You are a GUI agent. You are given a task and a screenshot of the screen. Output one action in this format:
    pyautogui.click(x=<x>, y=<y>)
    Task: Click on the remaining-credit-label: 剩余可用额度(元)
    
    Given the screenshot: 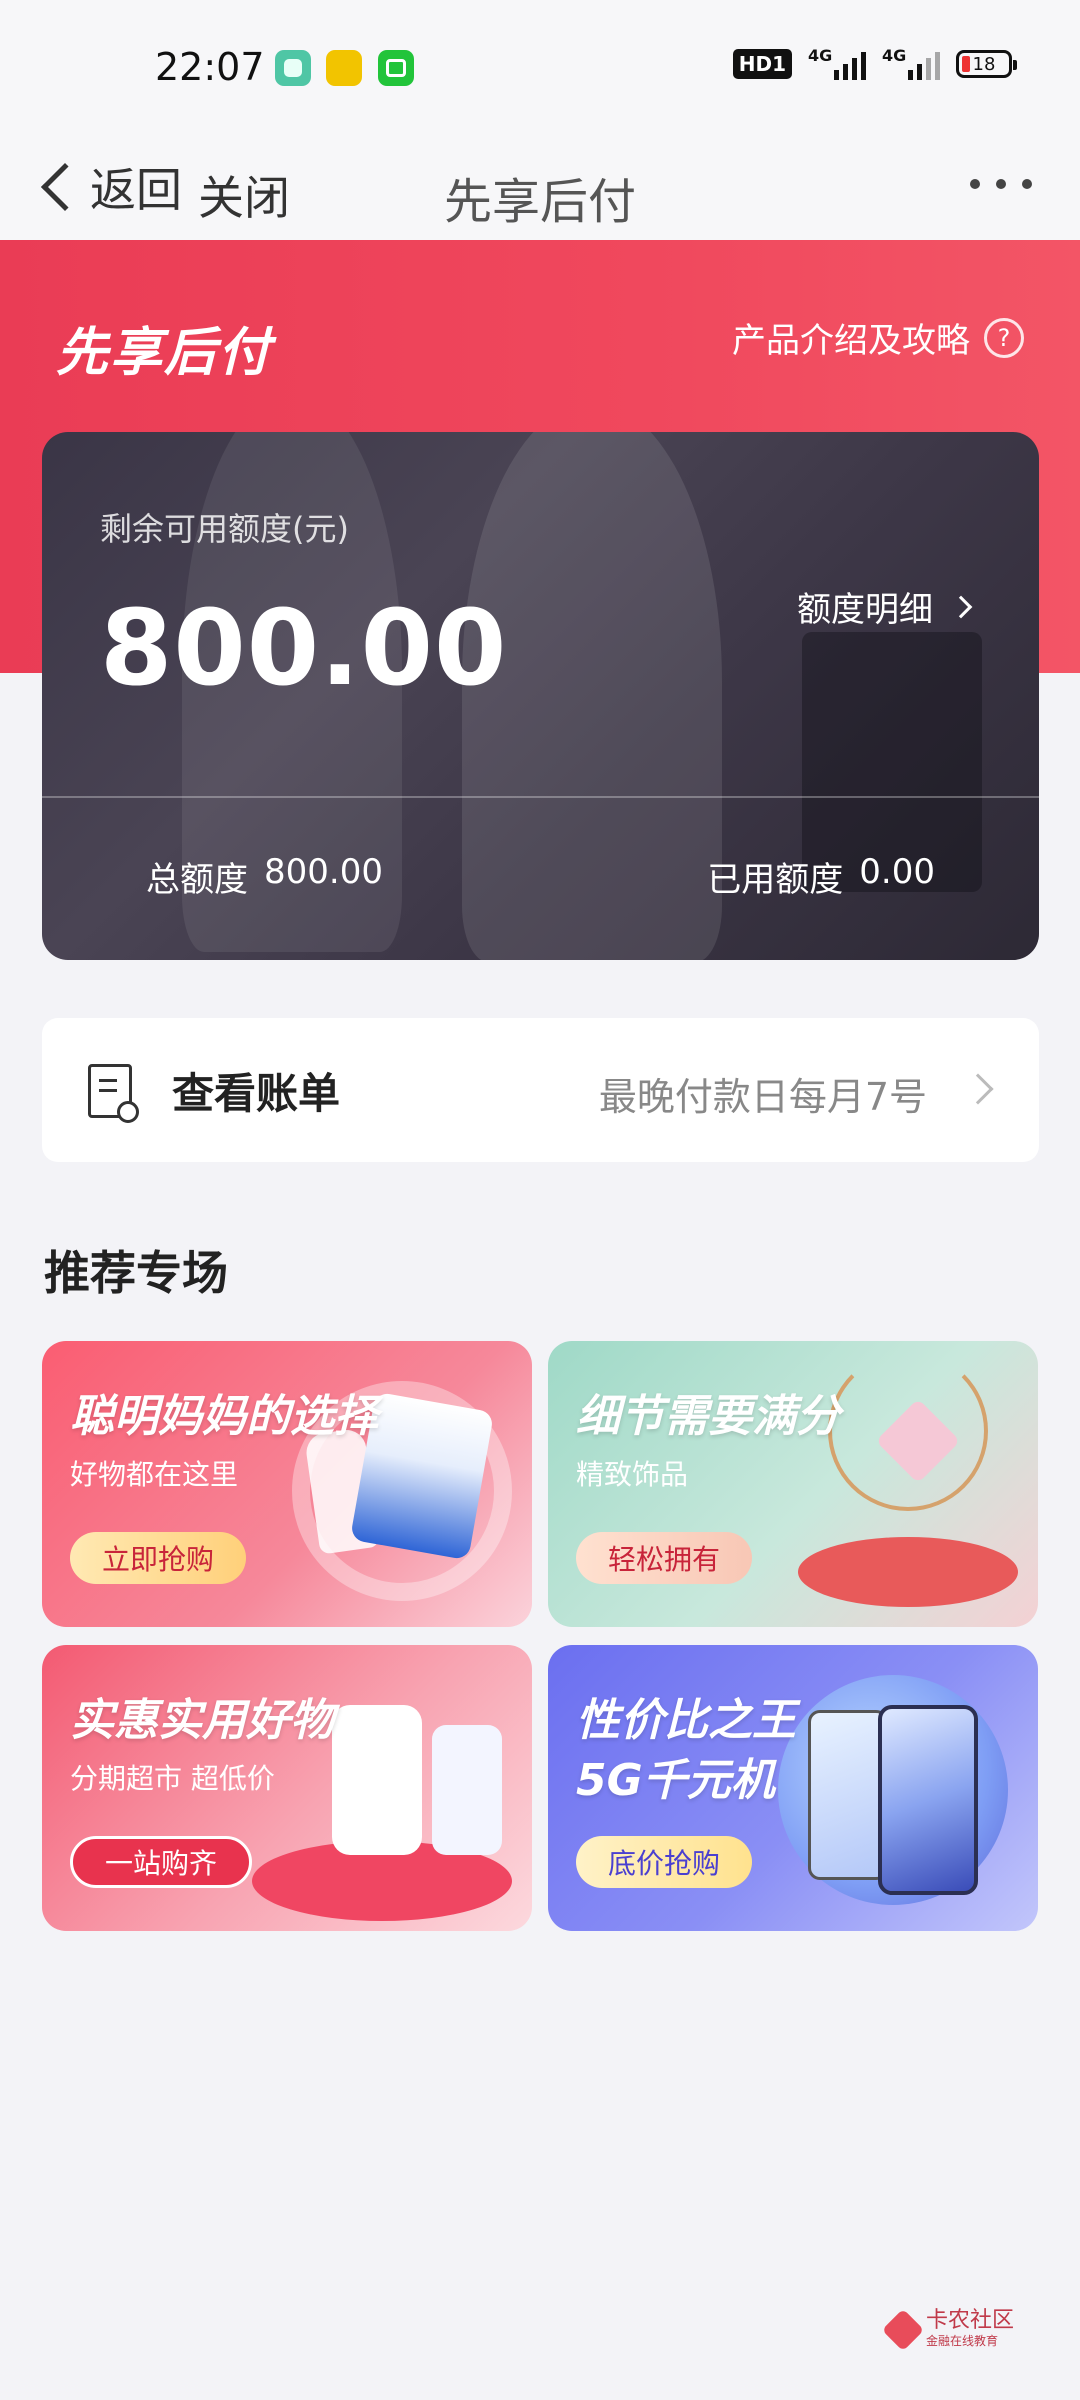 What is the action you would take?
    pyautogui.click(x=224, y=529)
    